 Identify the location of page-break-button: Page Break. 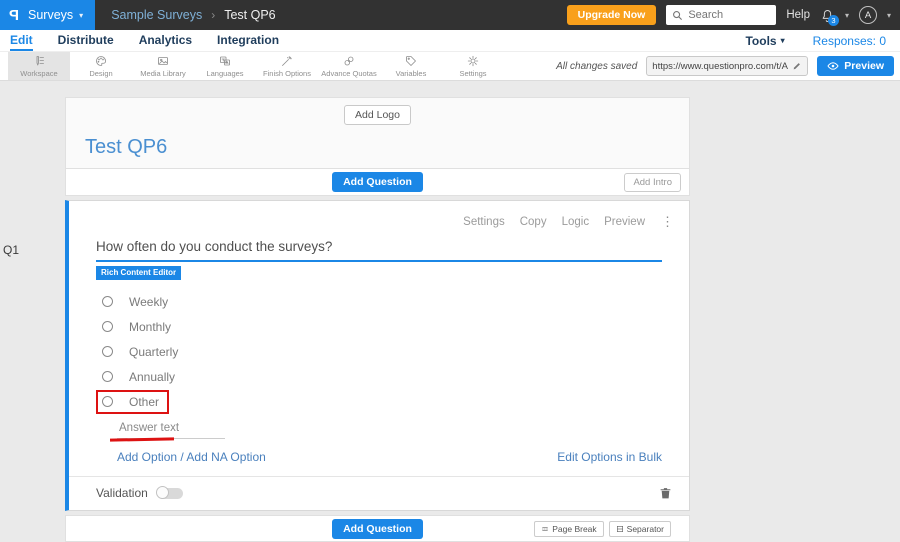
(569, 529).